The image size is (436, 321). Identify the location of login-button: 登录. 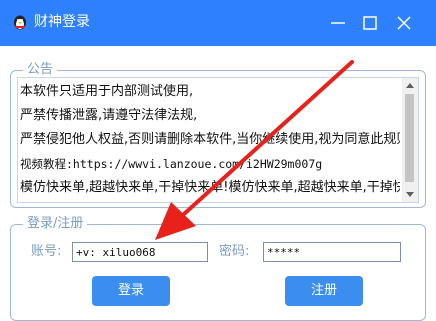
(131, 291).